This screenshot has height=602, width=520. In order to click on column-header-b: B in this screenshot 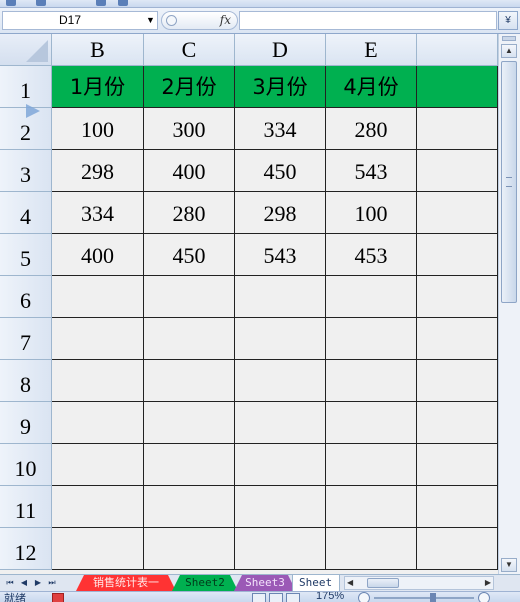, I will do `click(98, 50)`.